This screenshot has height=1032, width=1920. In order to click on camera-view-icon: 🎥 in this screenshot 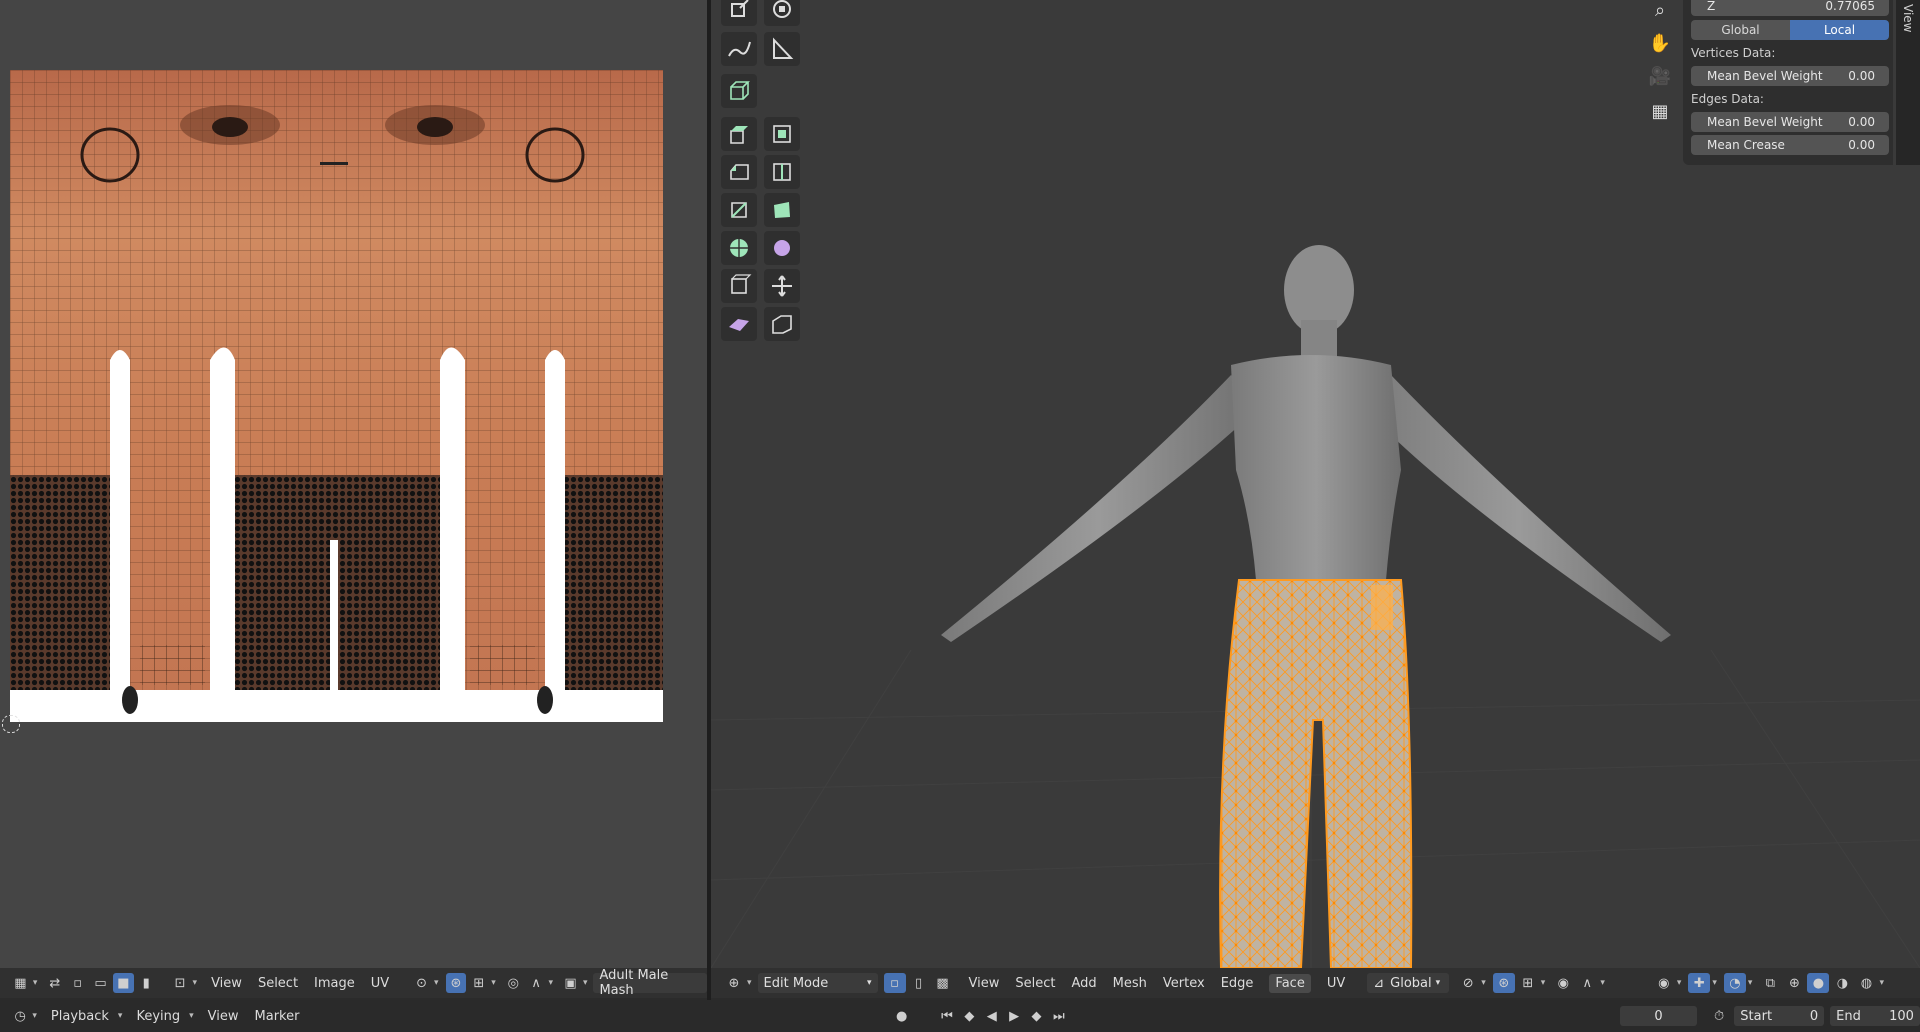, I will do `click(1660, 76)`.